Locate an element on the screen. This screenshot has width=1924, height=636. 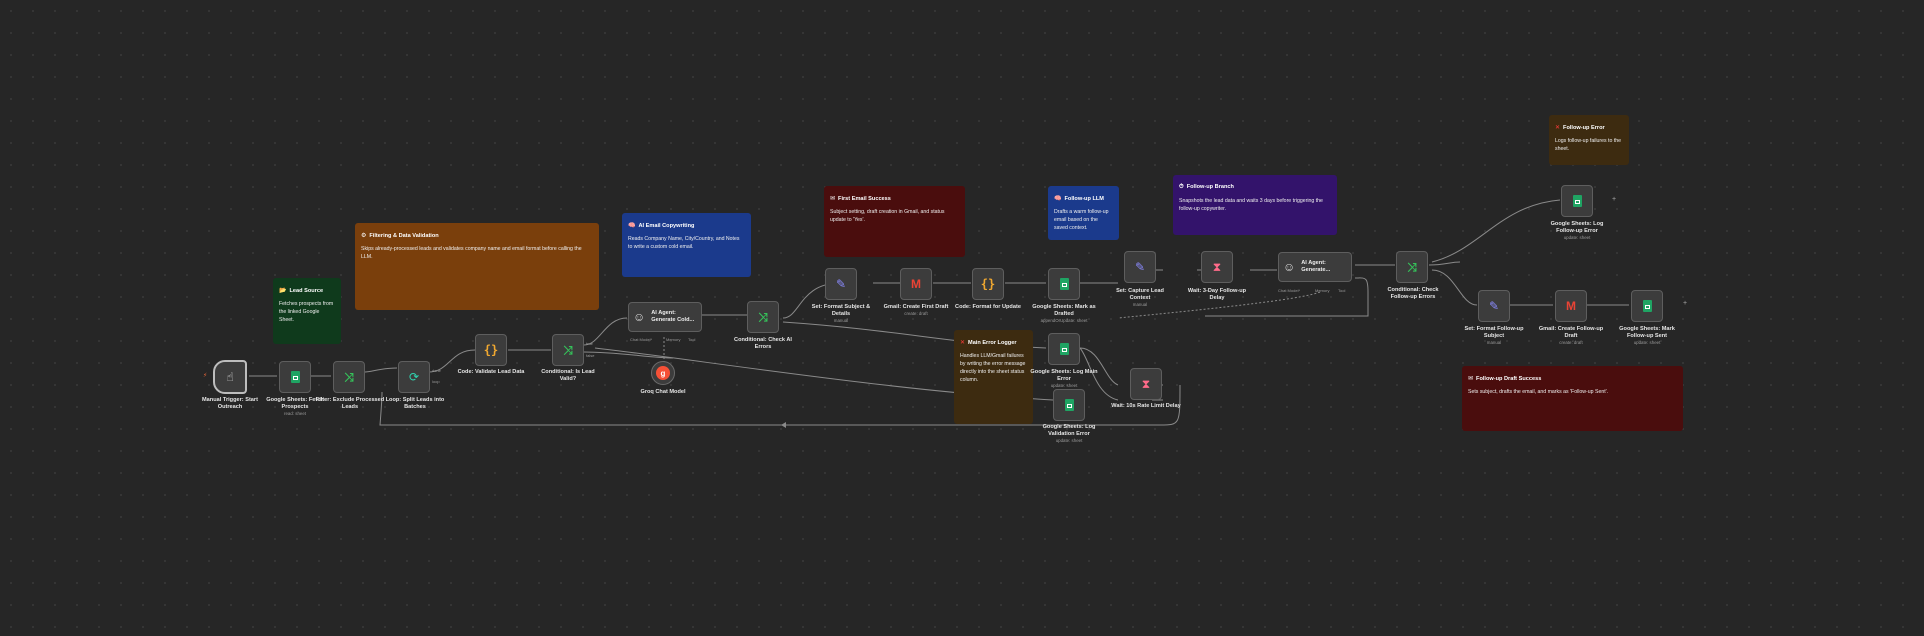
node-sheets-log-validation is located at coordinates (1069, 405).